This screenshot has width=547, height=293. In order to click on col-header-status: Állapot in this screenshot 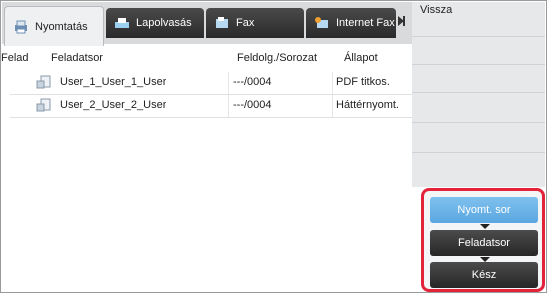, I will do `click(361, 58)`.